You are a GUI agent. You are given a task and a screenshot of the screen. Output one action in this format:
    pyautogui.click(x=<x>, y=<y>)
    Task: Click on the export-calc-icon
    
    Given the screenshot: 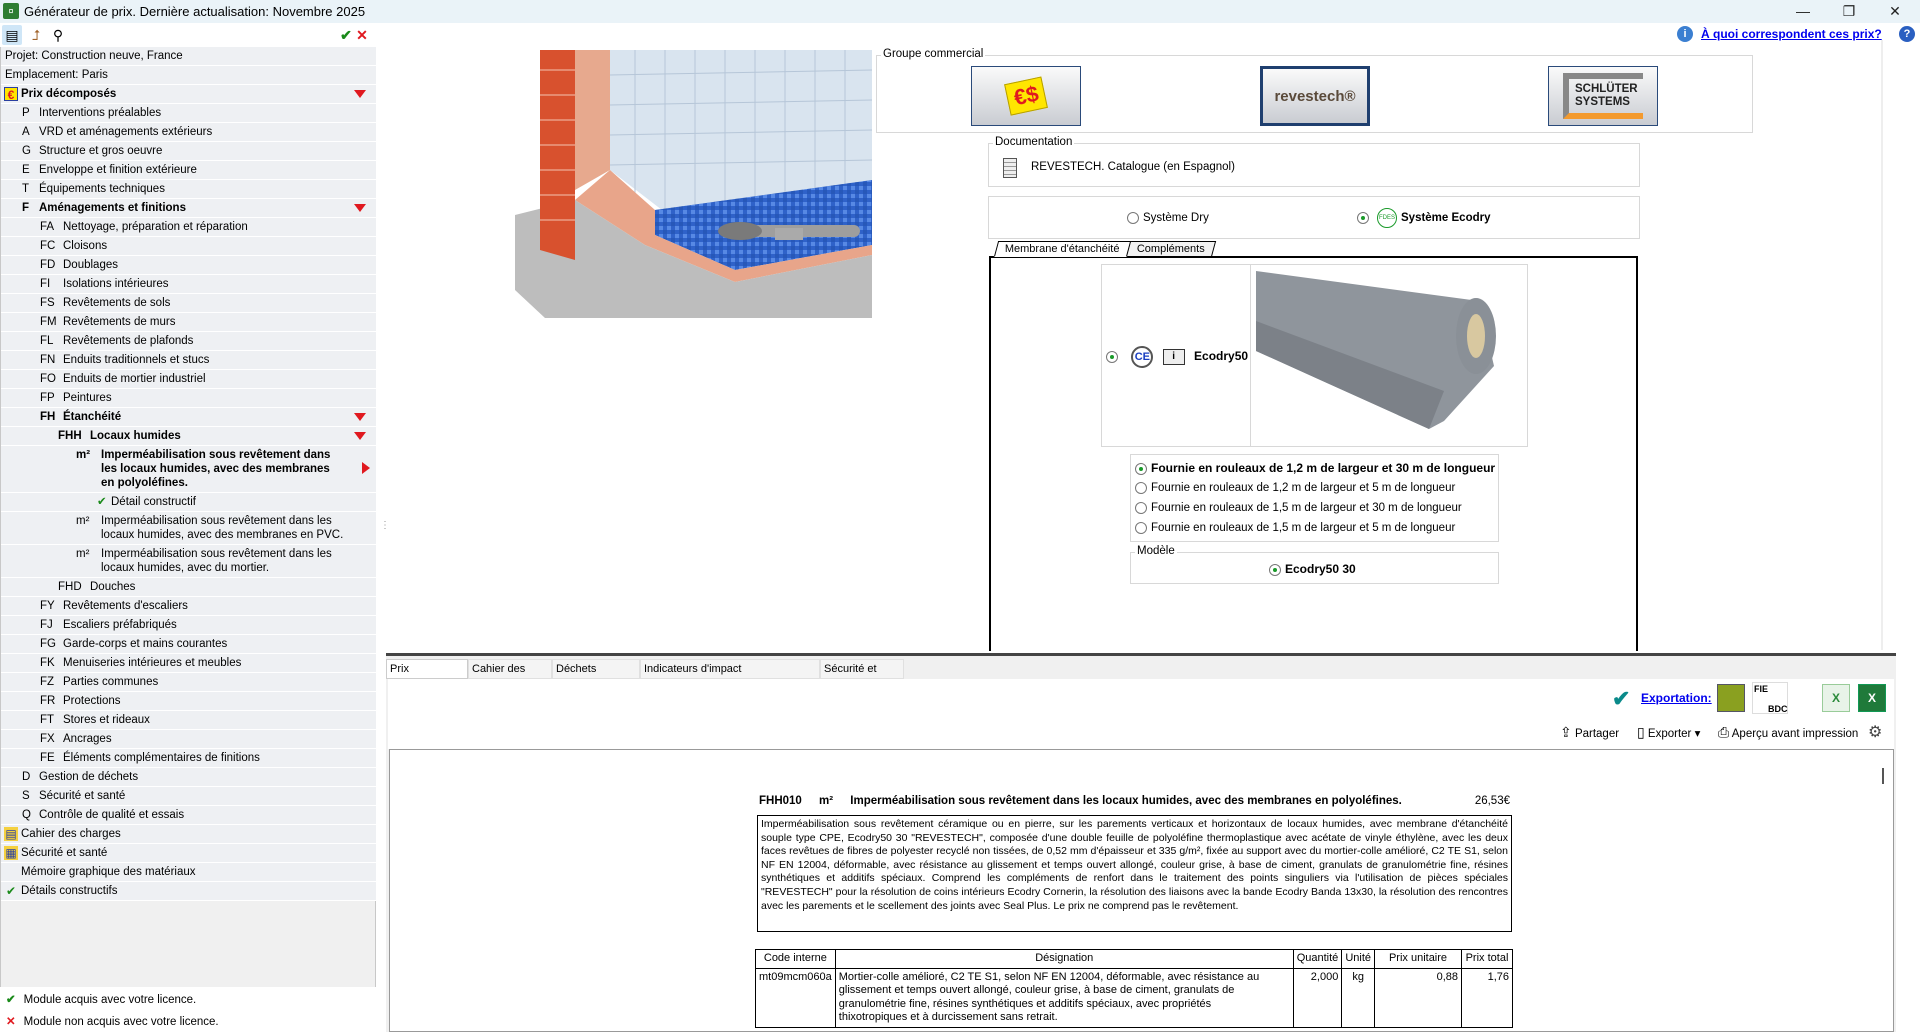 What is the action you would take?
    pyautogui.click(x=1731, y=698)
    